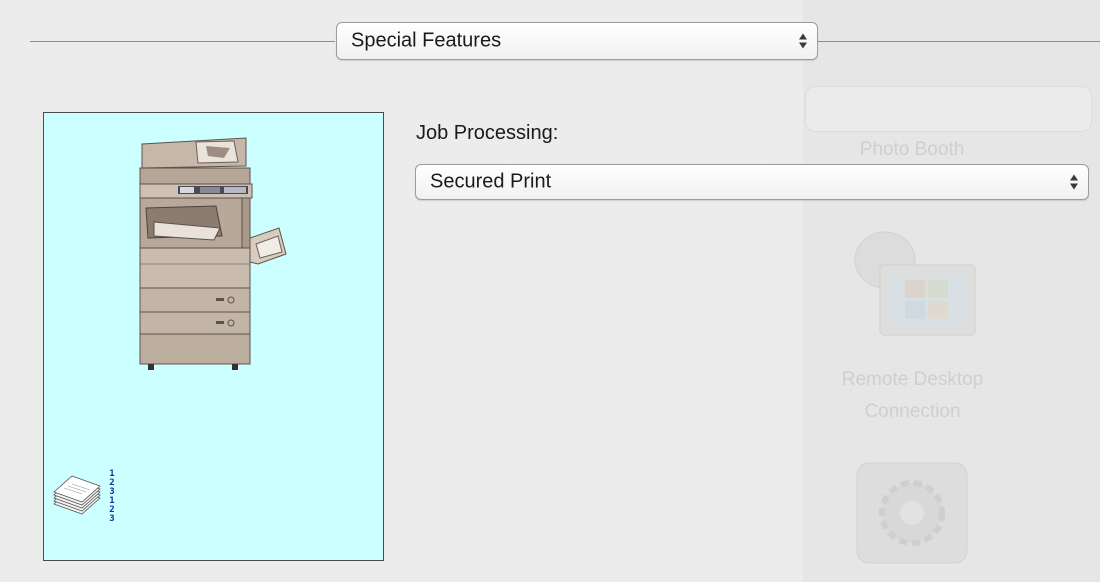 Image resolution: width=1100 pixels, height=582 pixels. Describe the element at coordinates (912, 513) in the screenshot. I see `system-preferences-icon` at that location.